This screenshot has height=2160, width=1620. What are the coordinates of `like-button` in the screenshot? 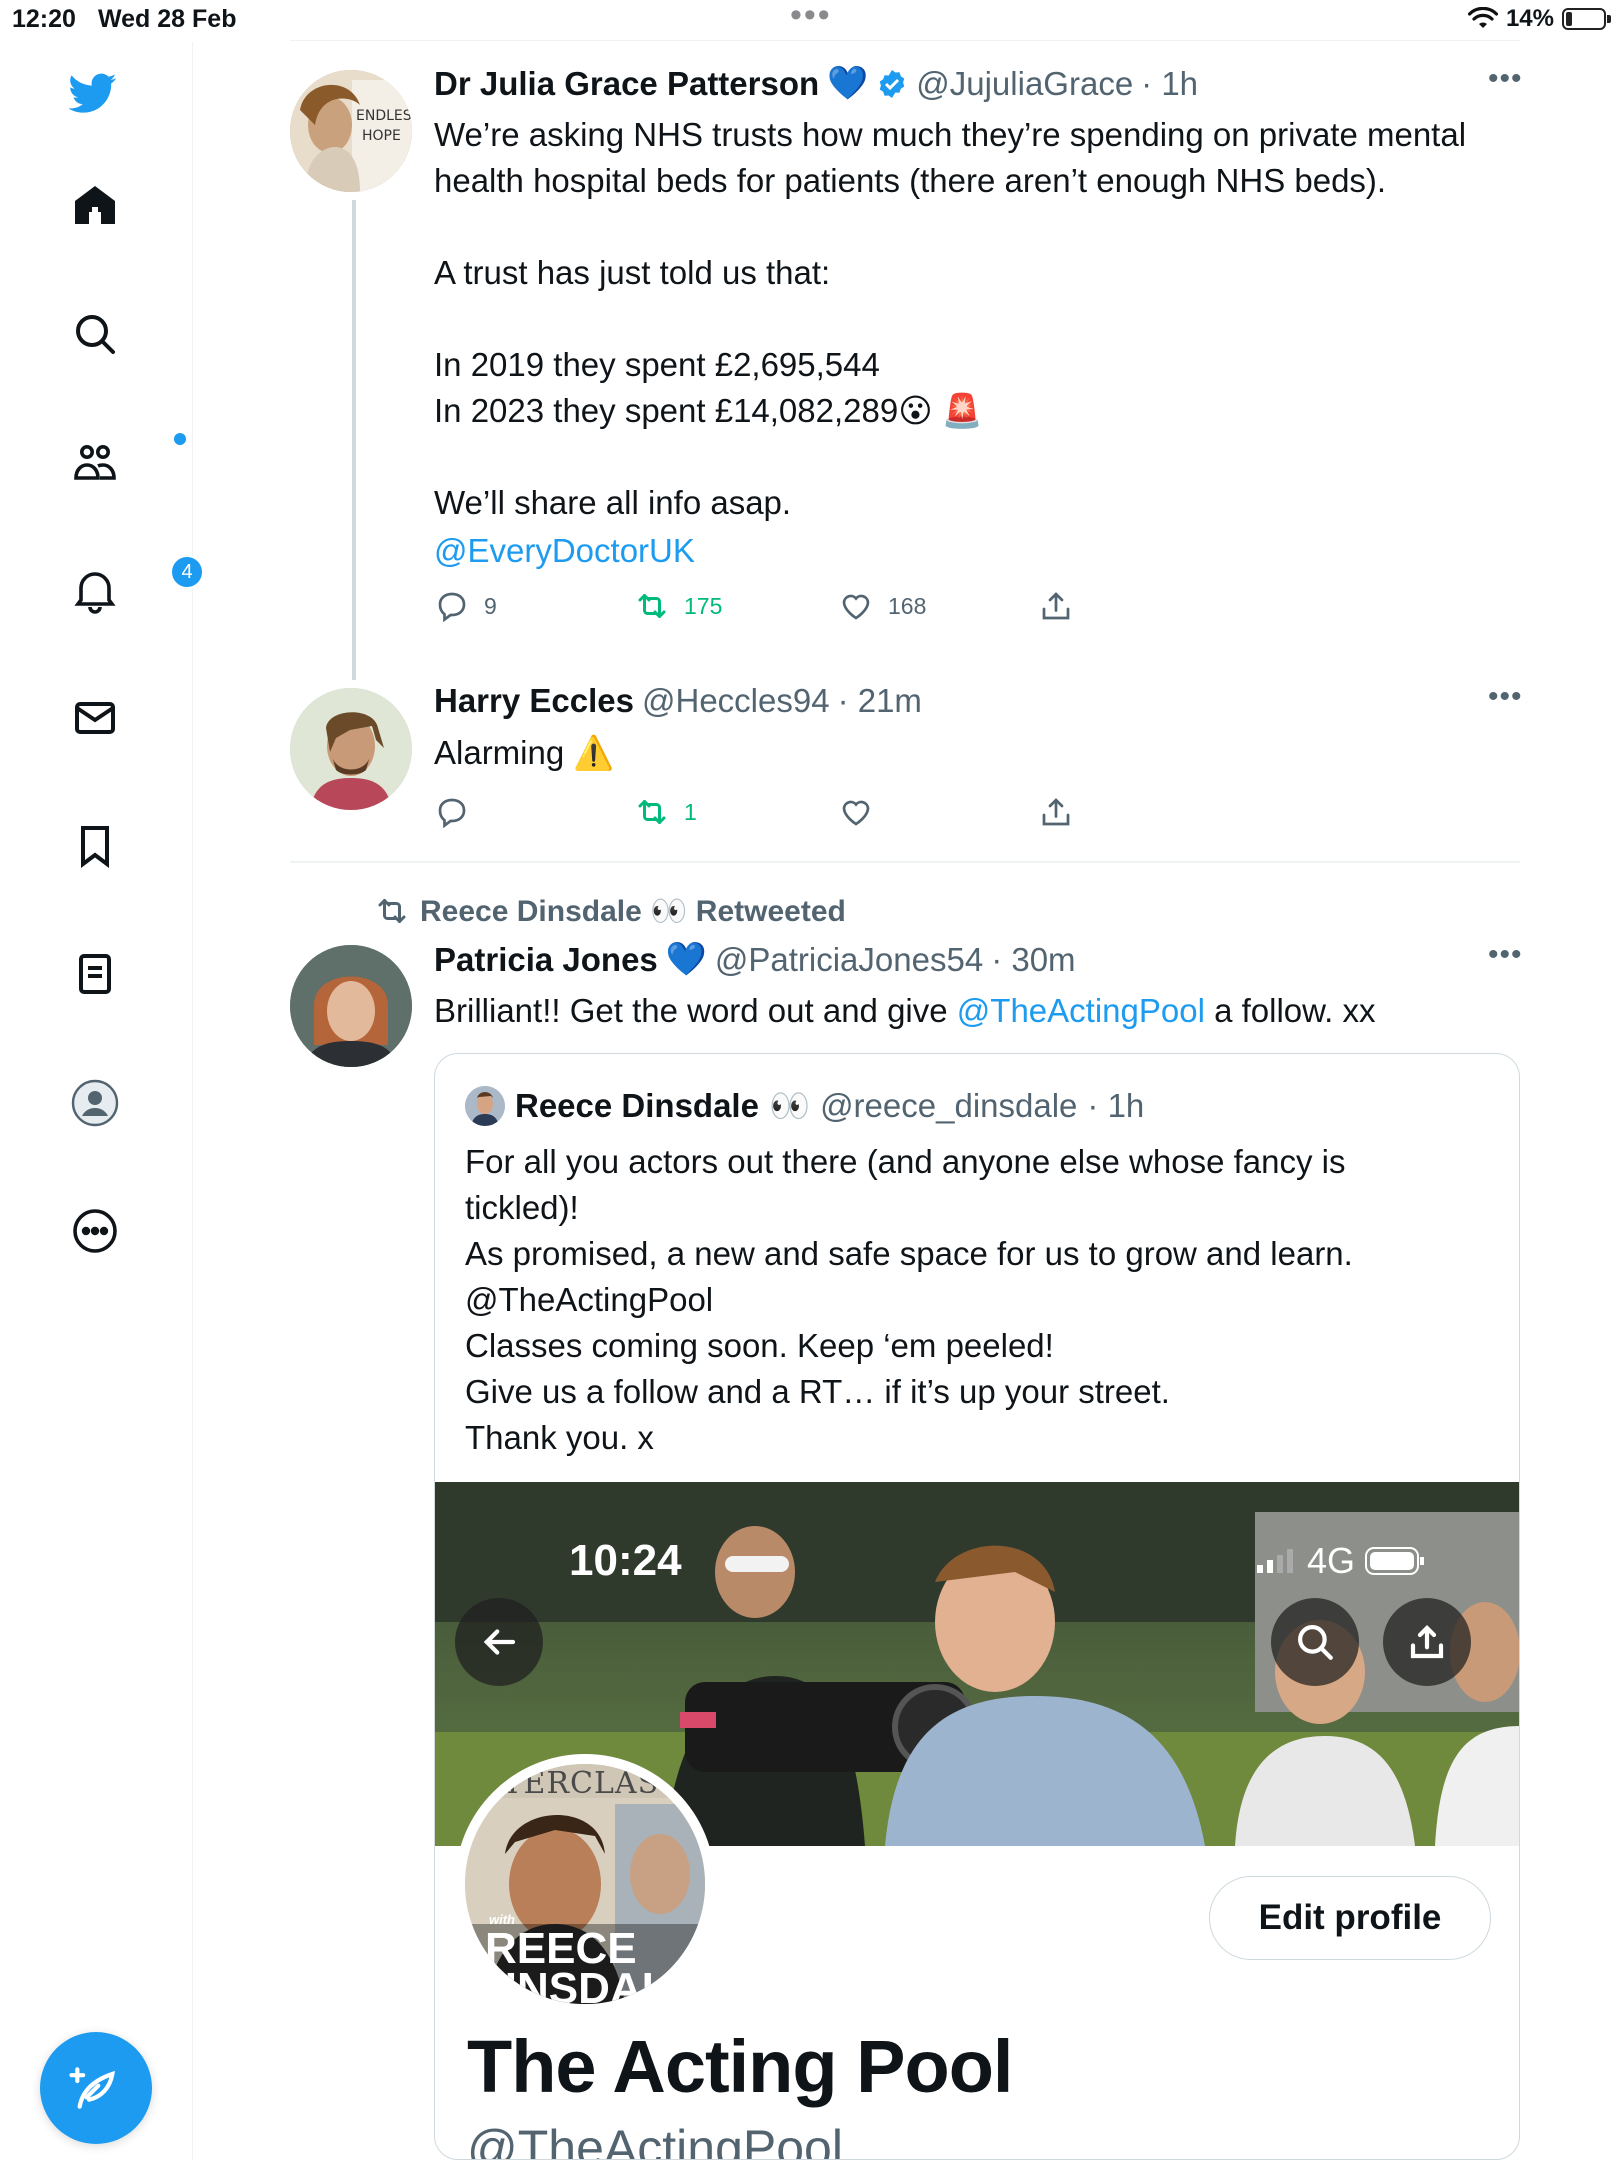 It's located at (863, 812).